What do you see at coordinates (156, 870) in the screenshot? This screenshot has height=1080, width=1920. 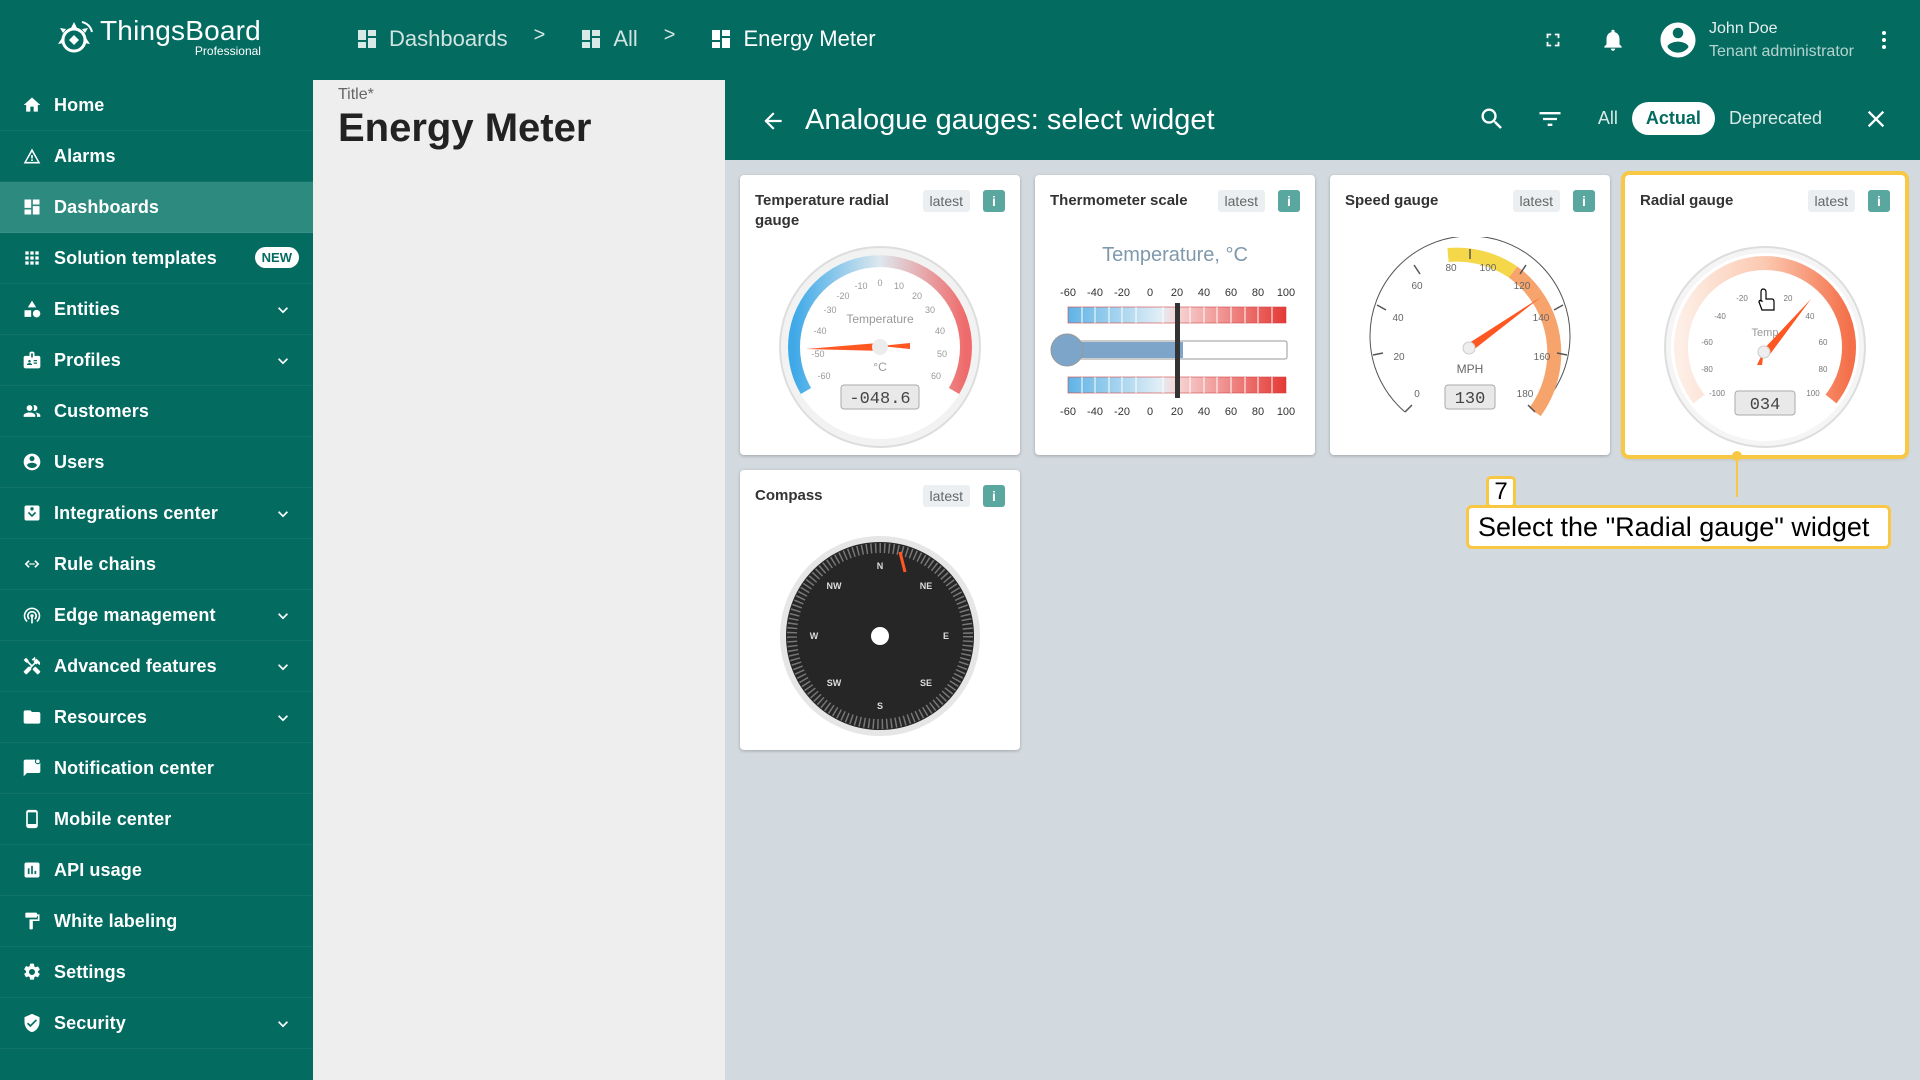 I see `sidebar-item-api-usage: API usage` at bounding box center [156, 870].